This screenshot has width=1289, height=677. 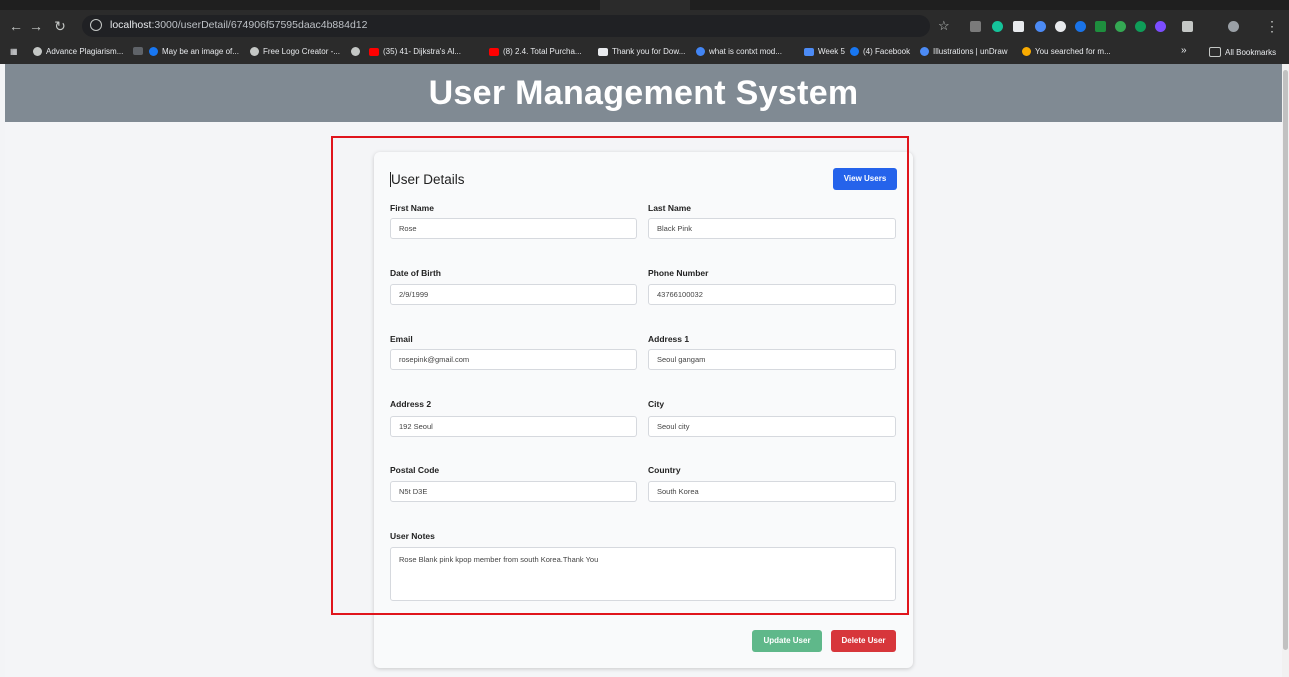 What do you see at coordinates (997, 26) in the screenshot?
I see `grammarly-icon` at bounding box center [997, 26].